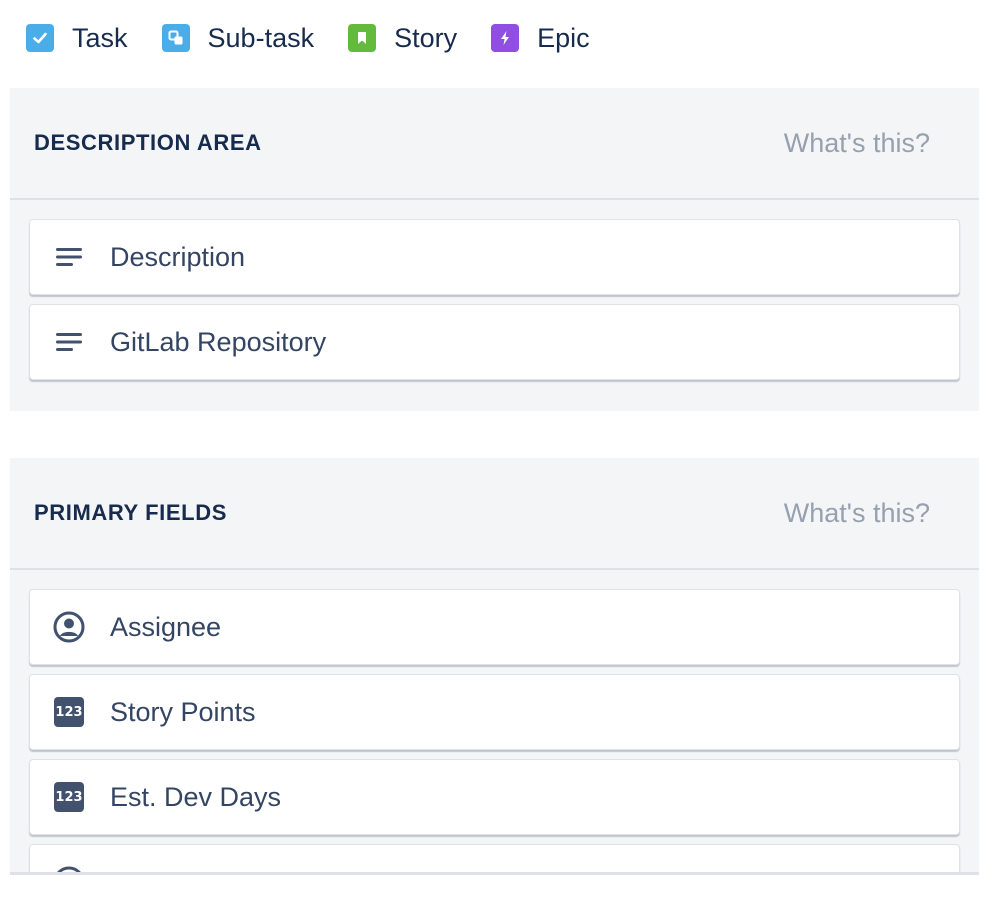  What do you see at coordinates (505, 38) in the screenshot?
I see `epic-lightning-icon` at bounding box center [505, 38].